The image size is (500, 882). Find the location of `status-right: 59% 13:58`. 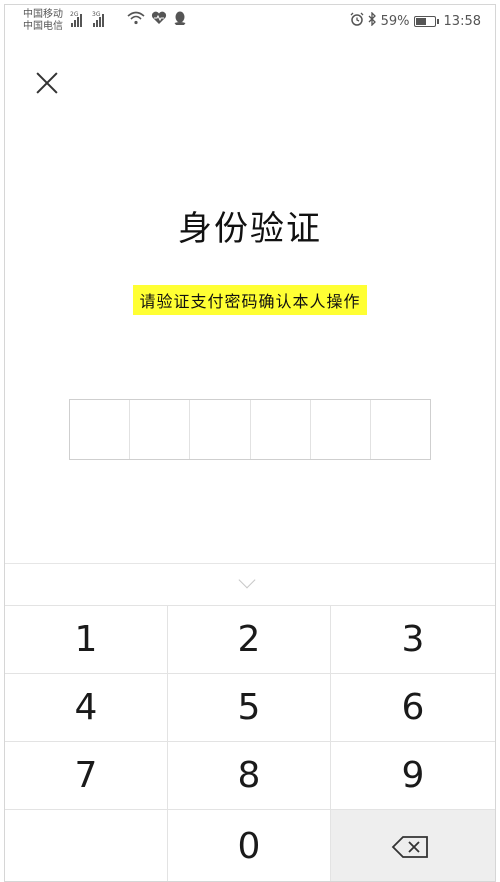

status-right: 59% 13:58 is located at coordinates (415, 20).